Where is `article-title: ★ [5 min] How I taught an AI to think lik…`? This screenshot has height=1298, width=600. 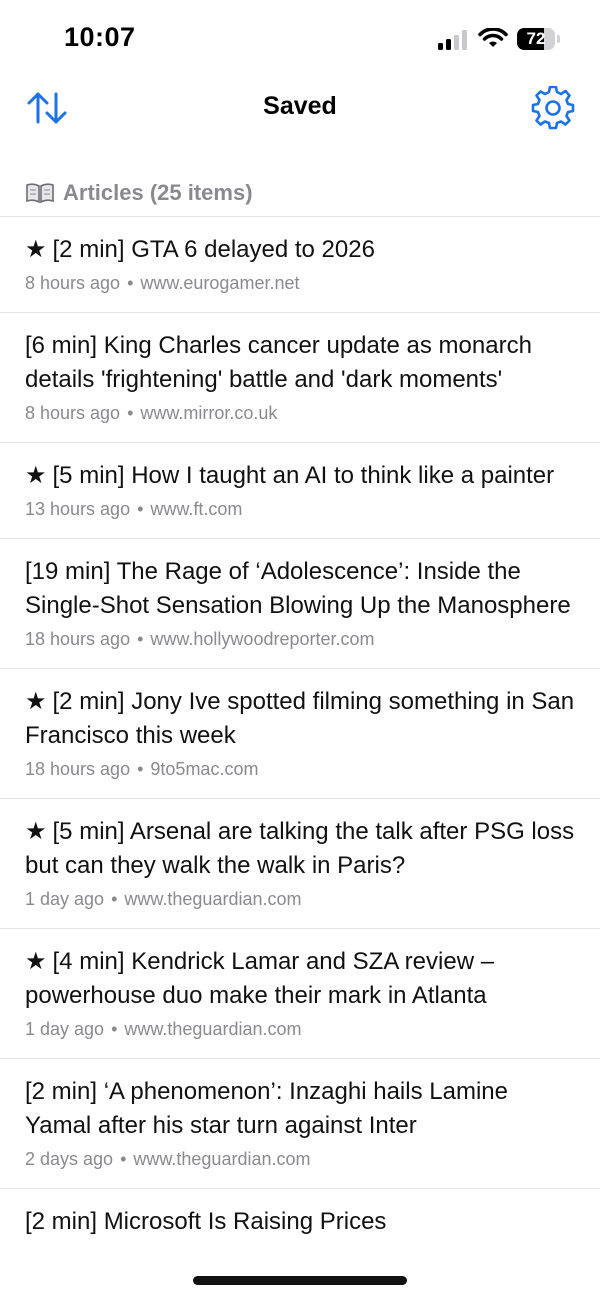 article-title: ★ [5 min] How I taught an AI to think lik… is located at coordinates (290, 475).